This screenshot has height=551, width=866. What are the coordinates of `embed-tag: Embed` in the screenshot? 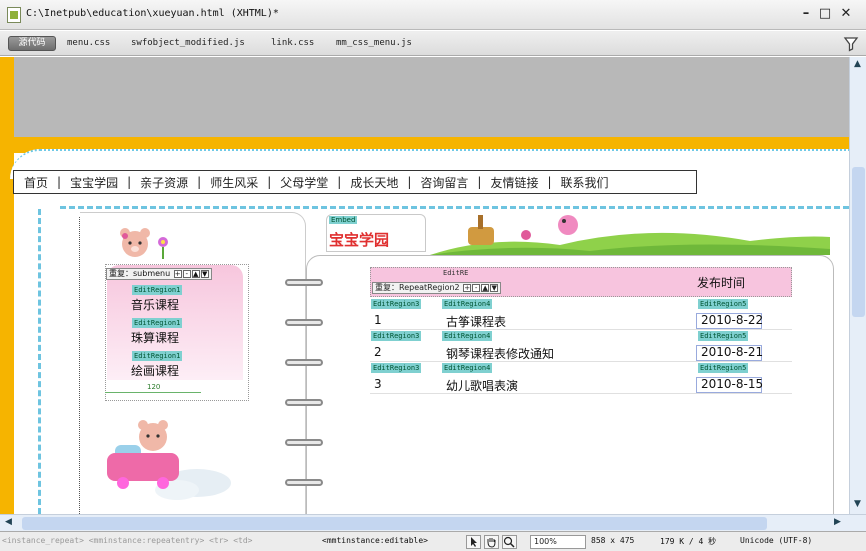 It's located at (343, 220).